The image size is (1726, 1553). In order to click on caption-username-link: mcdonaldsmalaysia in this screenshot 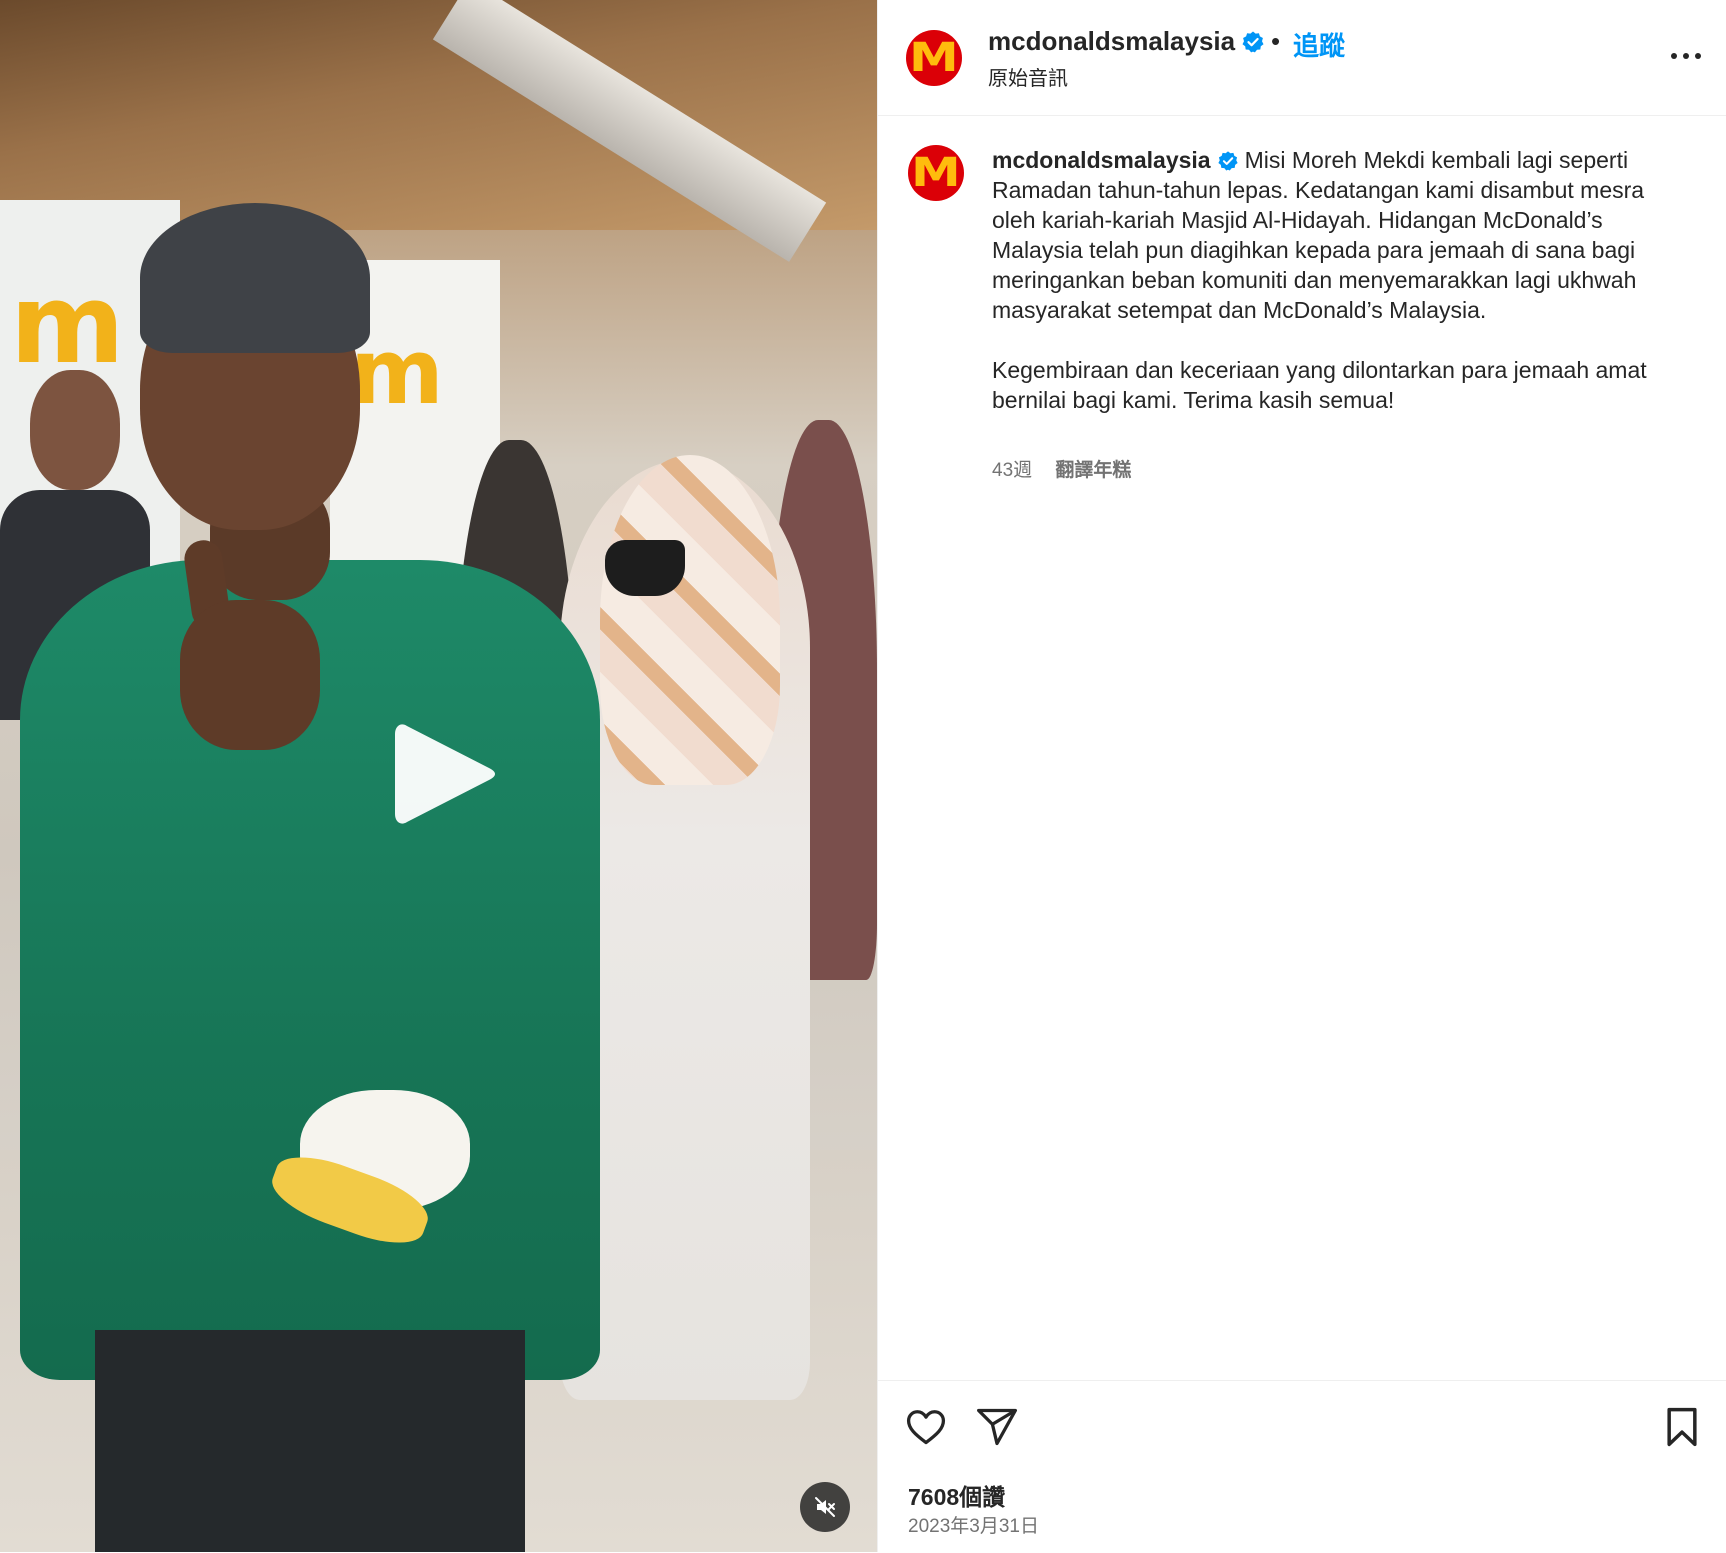, I will do `click(1101, 160)`.